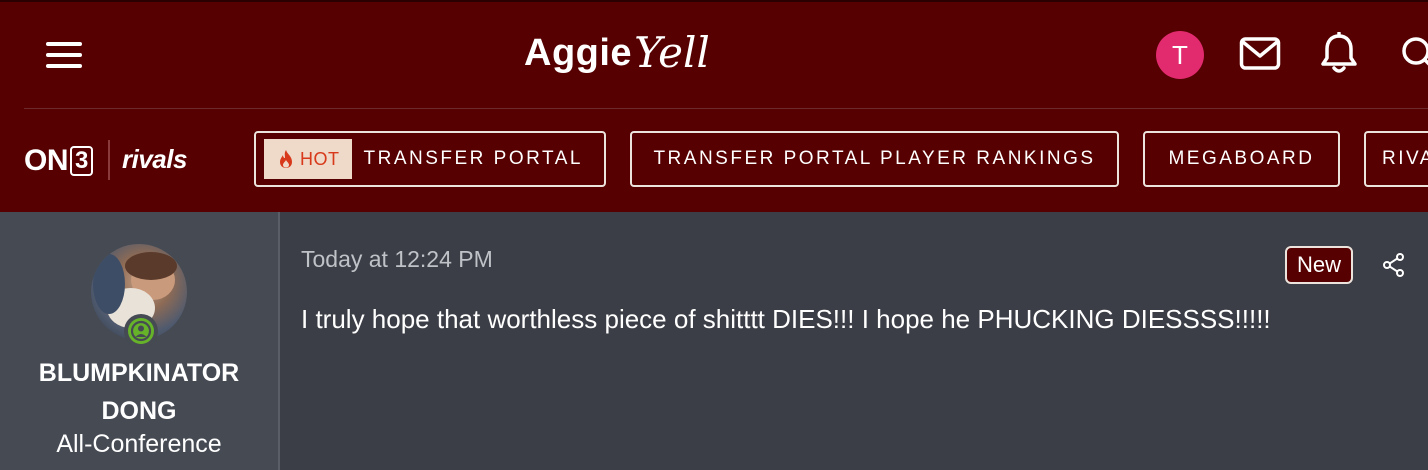  What do you see at coordinates (397, 259) in the screenshot?
I see `post-timestamp: Today at 12:24 PM` at bounding box center [397, 259].